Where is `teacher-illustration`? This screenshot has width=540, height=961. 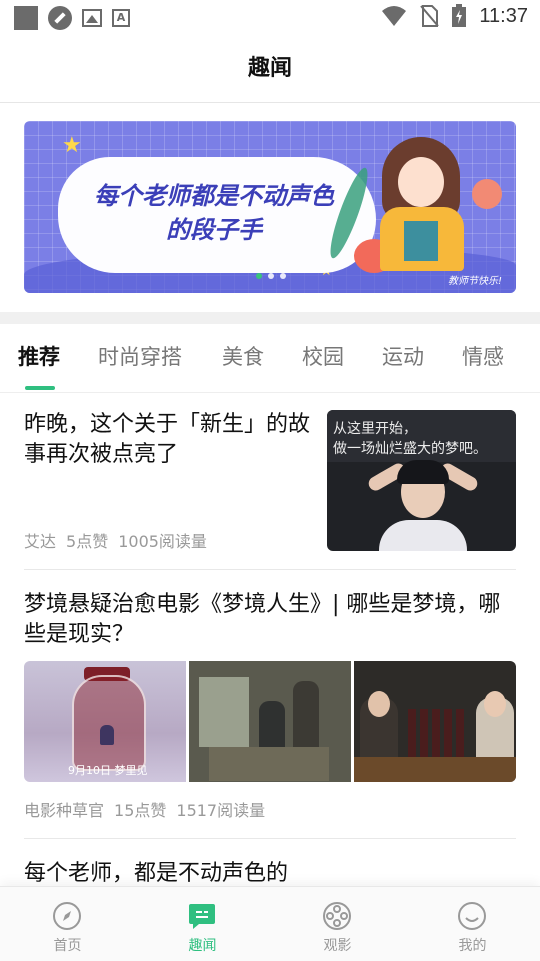 teacher-illustration is located at coordinates (420, 204).